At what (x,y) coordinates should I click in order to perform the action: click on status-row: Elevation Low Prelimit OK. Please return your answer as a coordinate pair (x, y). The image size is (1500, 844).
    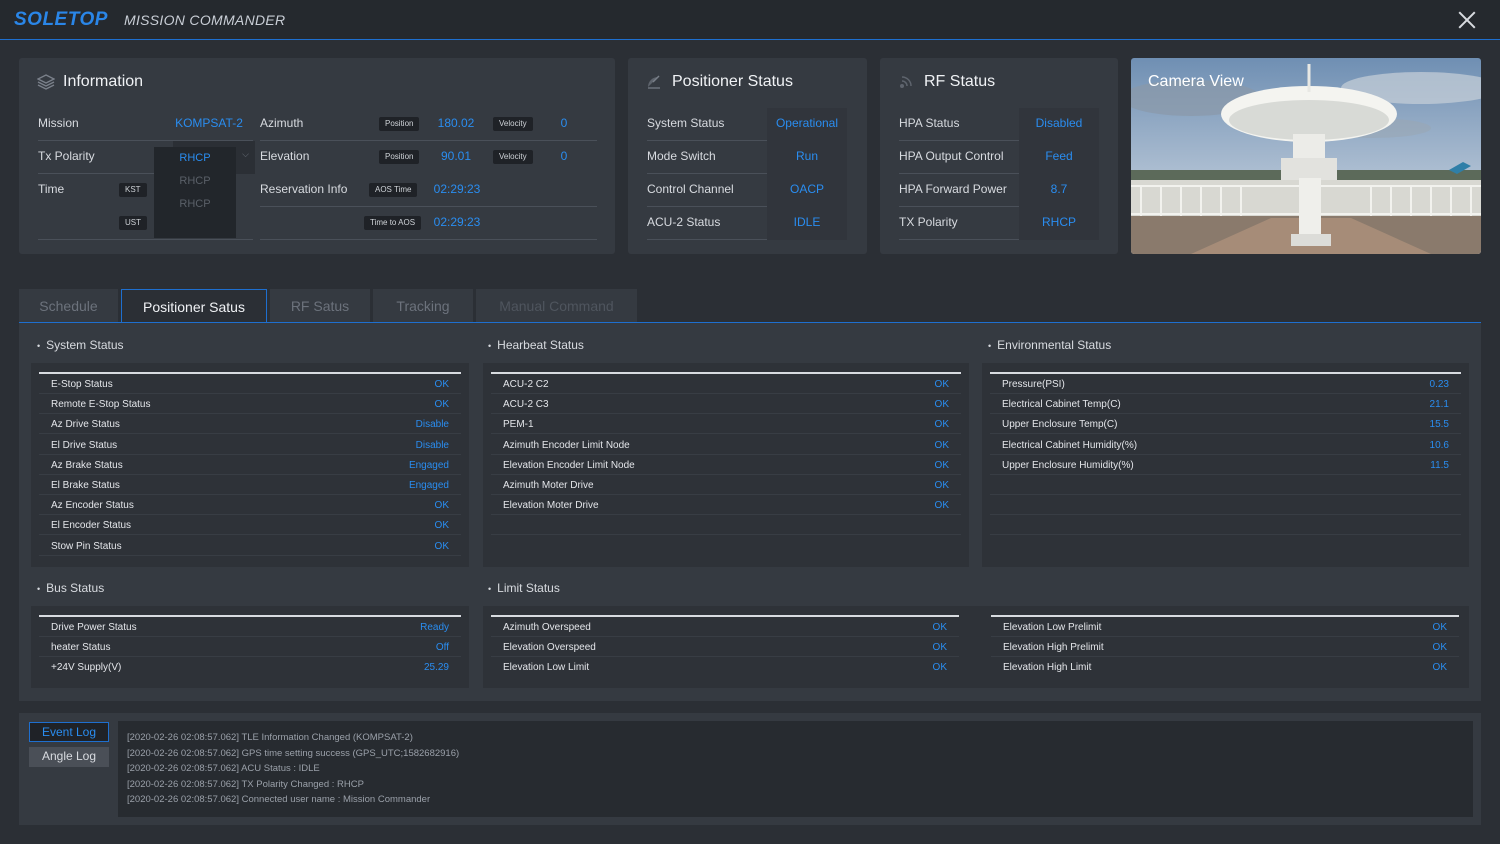
    Looking at the image, I should click on (1225, 627).